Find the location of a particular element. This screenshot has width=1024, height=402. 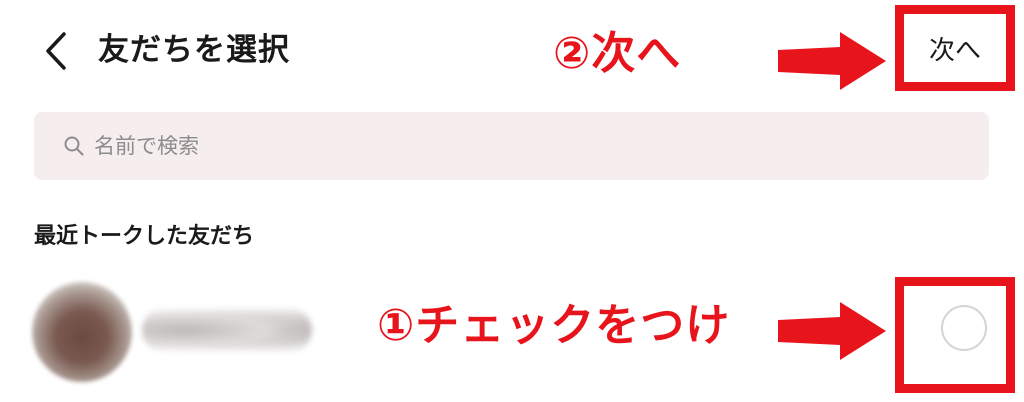

section-title-recent-friends: 最近トークした友だち is located at coordinates (144, 236).